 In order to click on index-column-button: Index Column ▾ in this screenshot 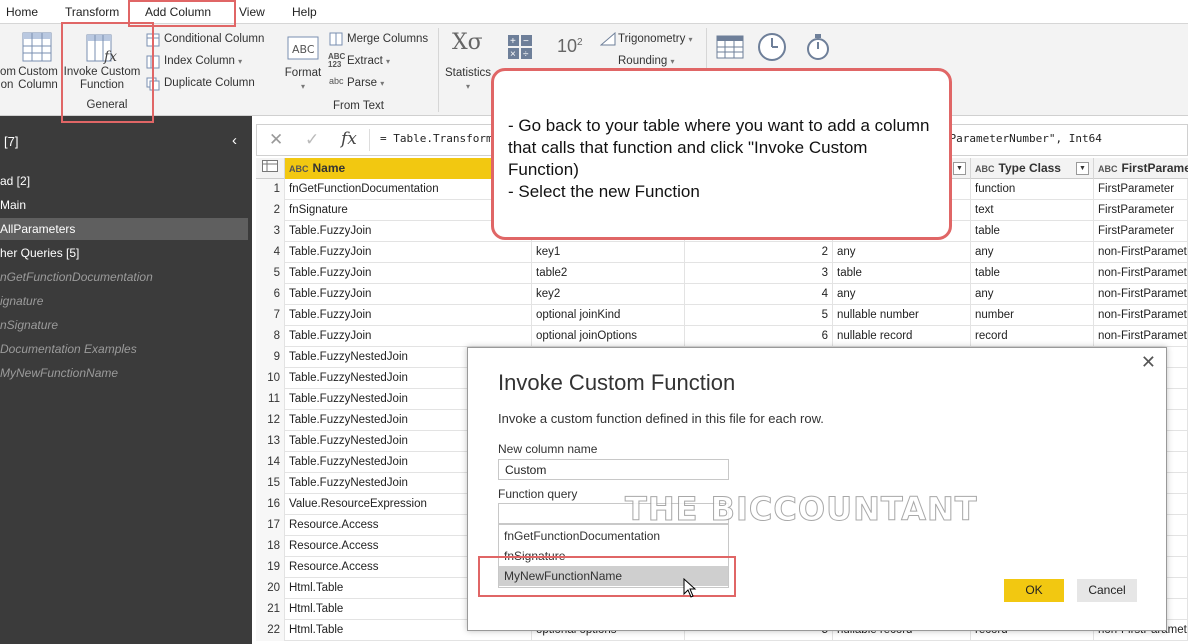, I will do `click(203, 61)`.